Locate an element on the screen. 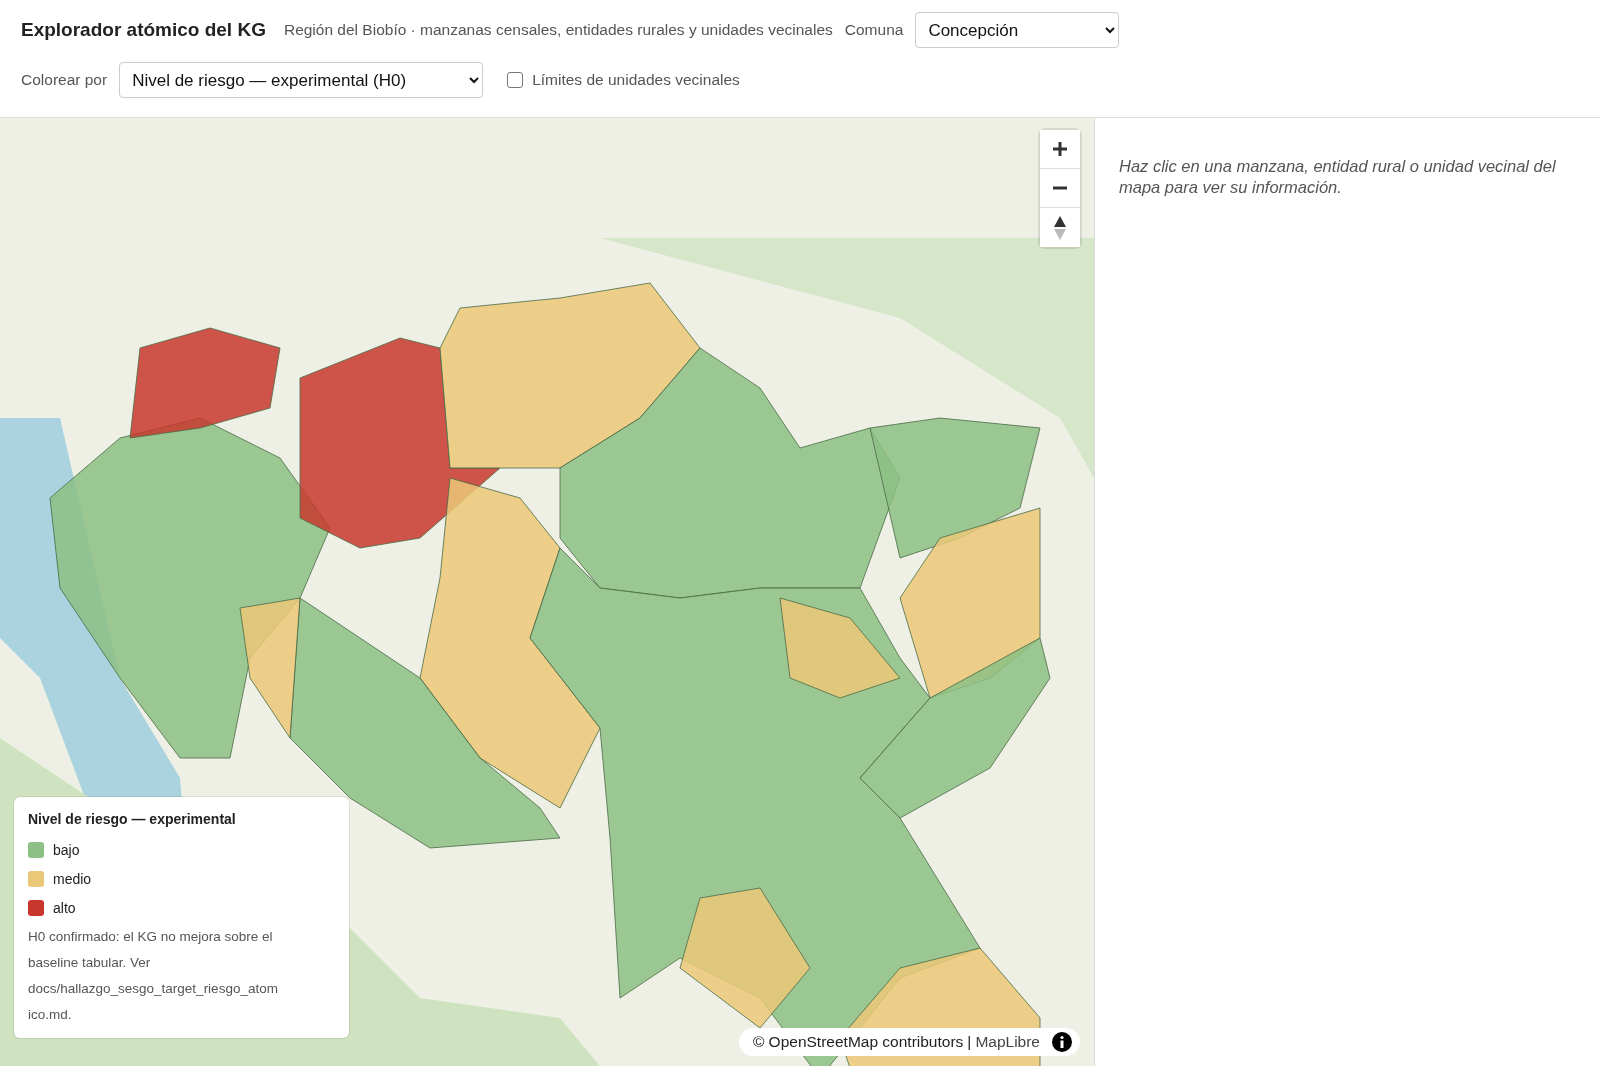 Image resolution: width=1600 pixels, height=1066 pixels. minus-icon is located at coordinates (1060, 188).